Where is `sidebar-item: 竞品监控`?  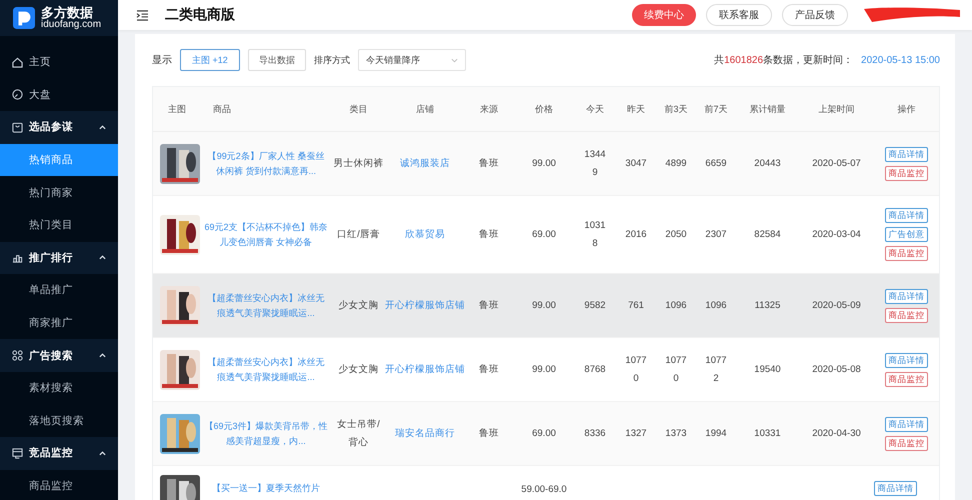
sidebar-item: 竞品监控 is located at coordinates (59, 453).